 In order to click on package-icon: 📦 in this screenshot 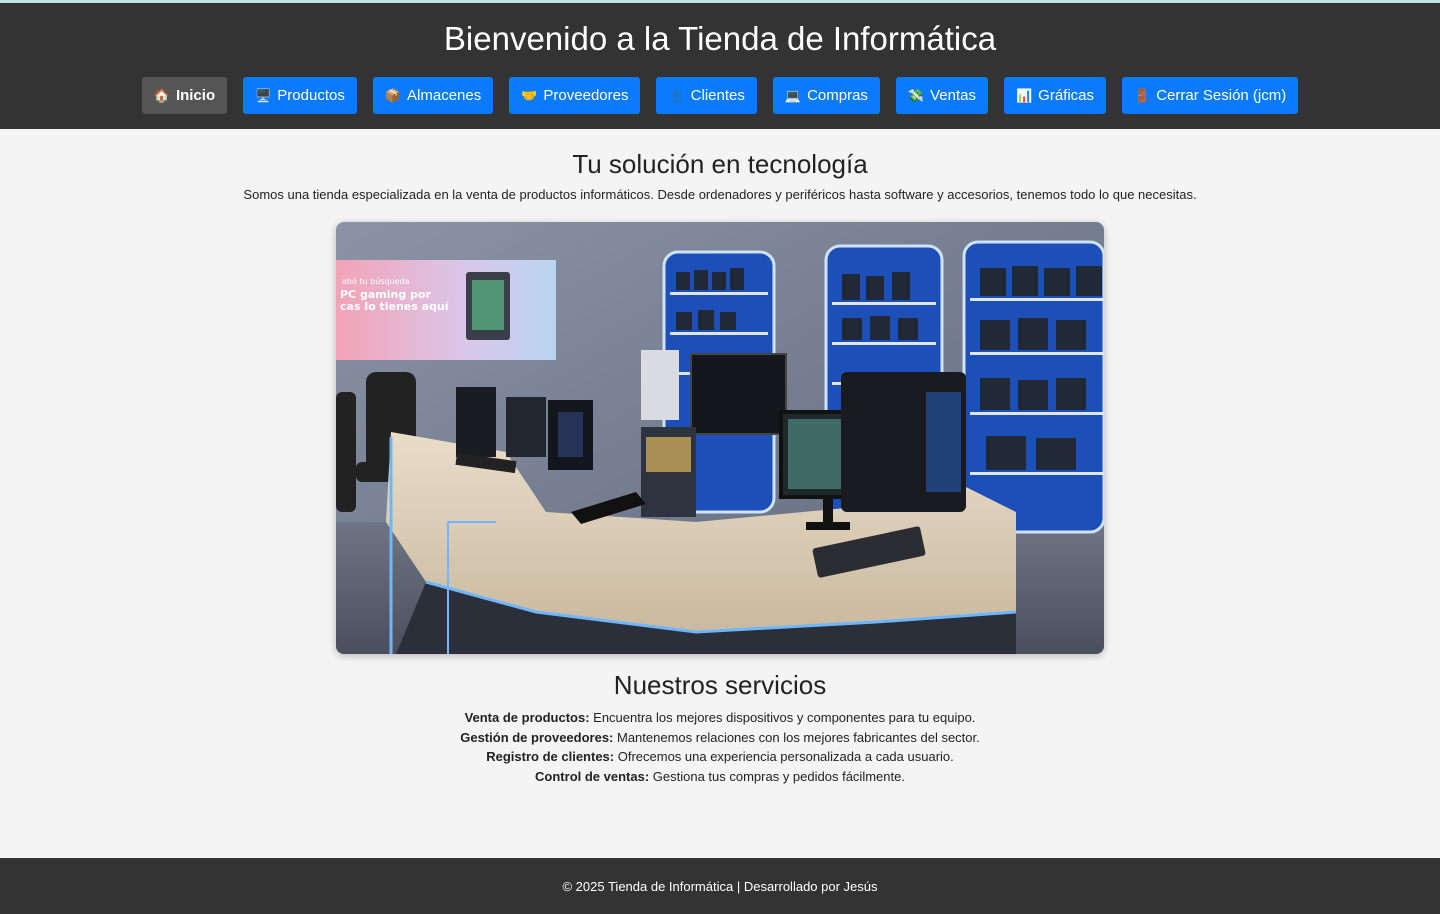, I will do `click(393, 95)`.